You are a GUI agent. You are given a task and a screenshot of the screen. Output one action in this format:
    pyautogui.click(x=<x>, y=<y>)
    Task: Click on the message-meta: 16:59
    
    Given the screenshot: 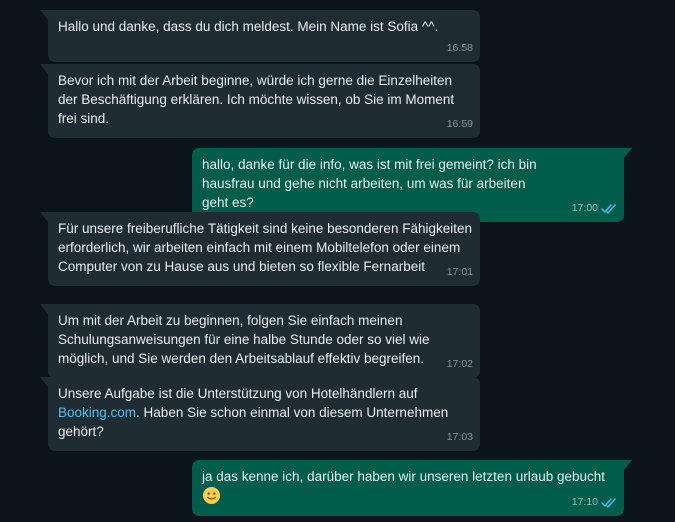 What is the action you would take?
    pyautogui.click(x=460, y=124)
    